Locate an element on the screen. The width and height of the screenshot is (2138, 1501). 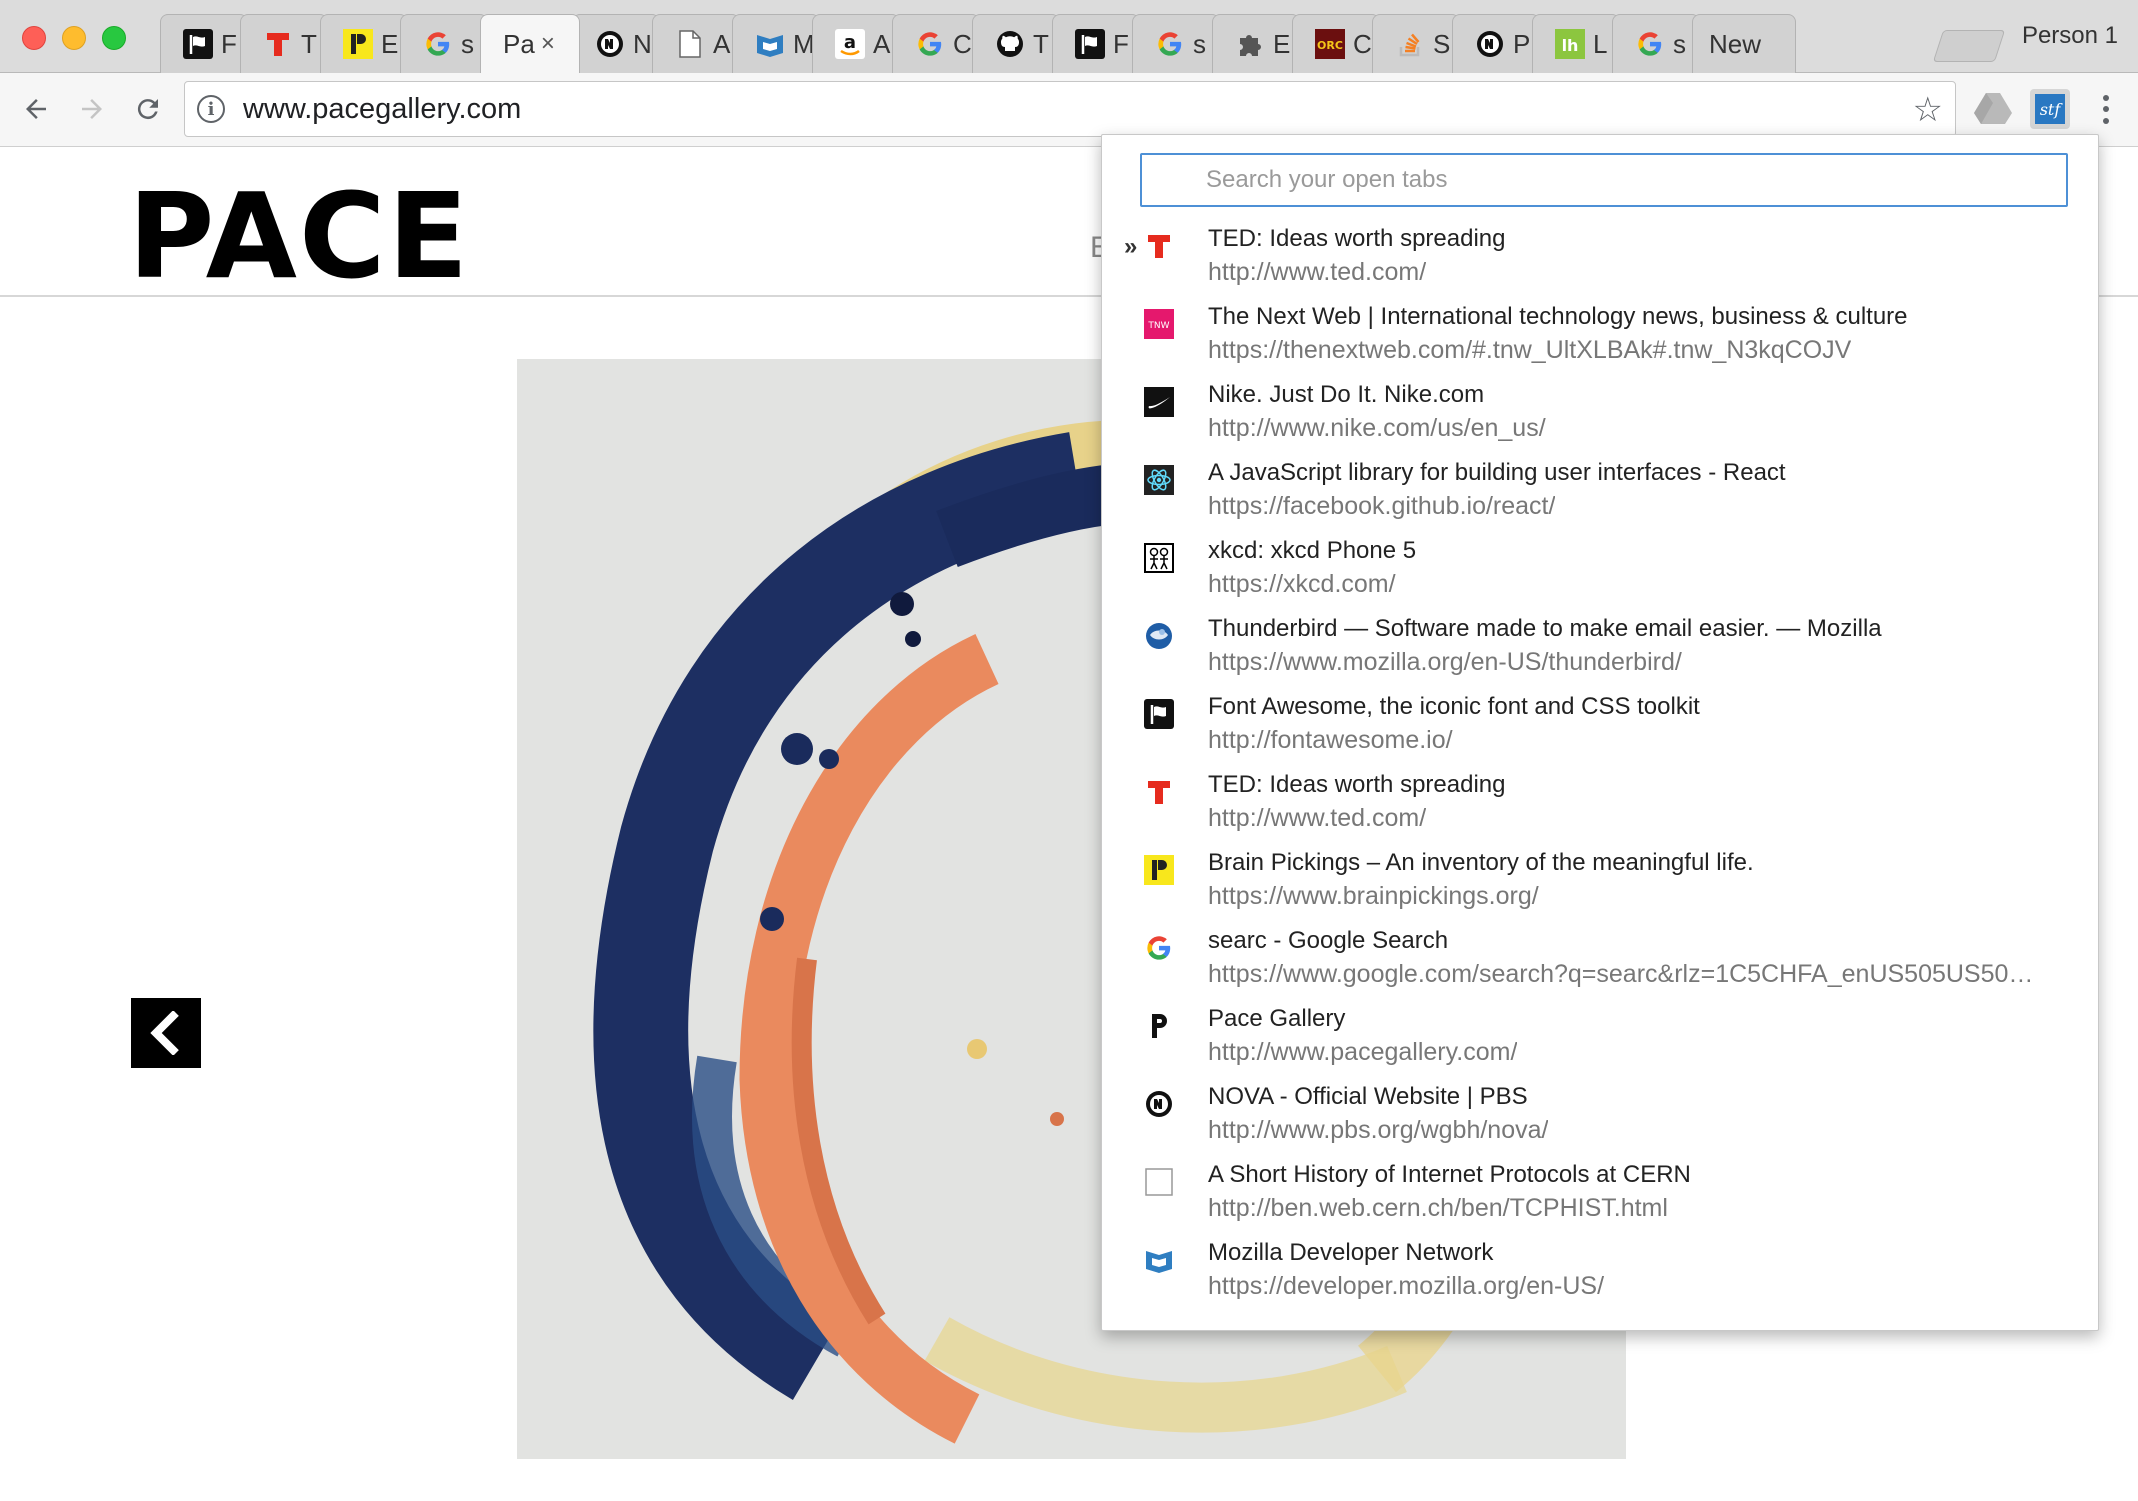
new-tab-button is located at coordinates (1969, 46).